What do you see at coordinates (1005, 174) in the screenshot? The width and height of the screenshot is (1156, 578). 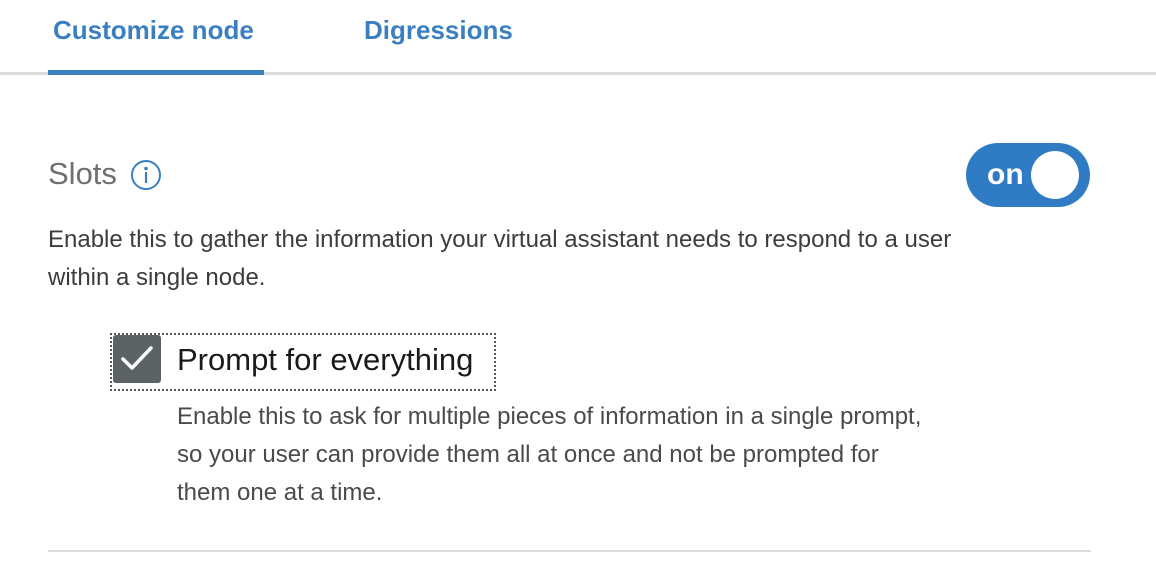 I see `toggle-label: on` at bounding box center [1005, 174].